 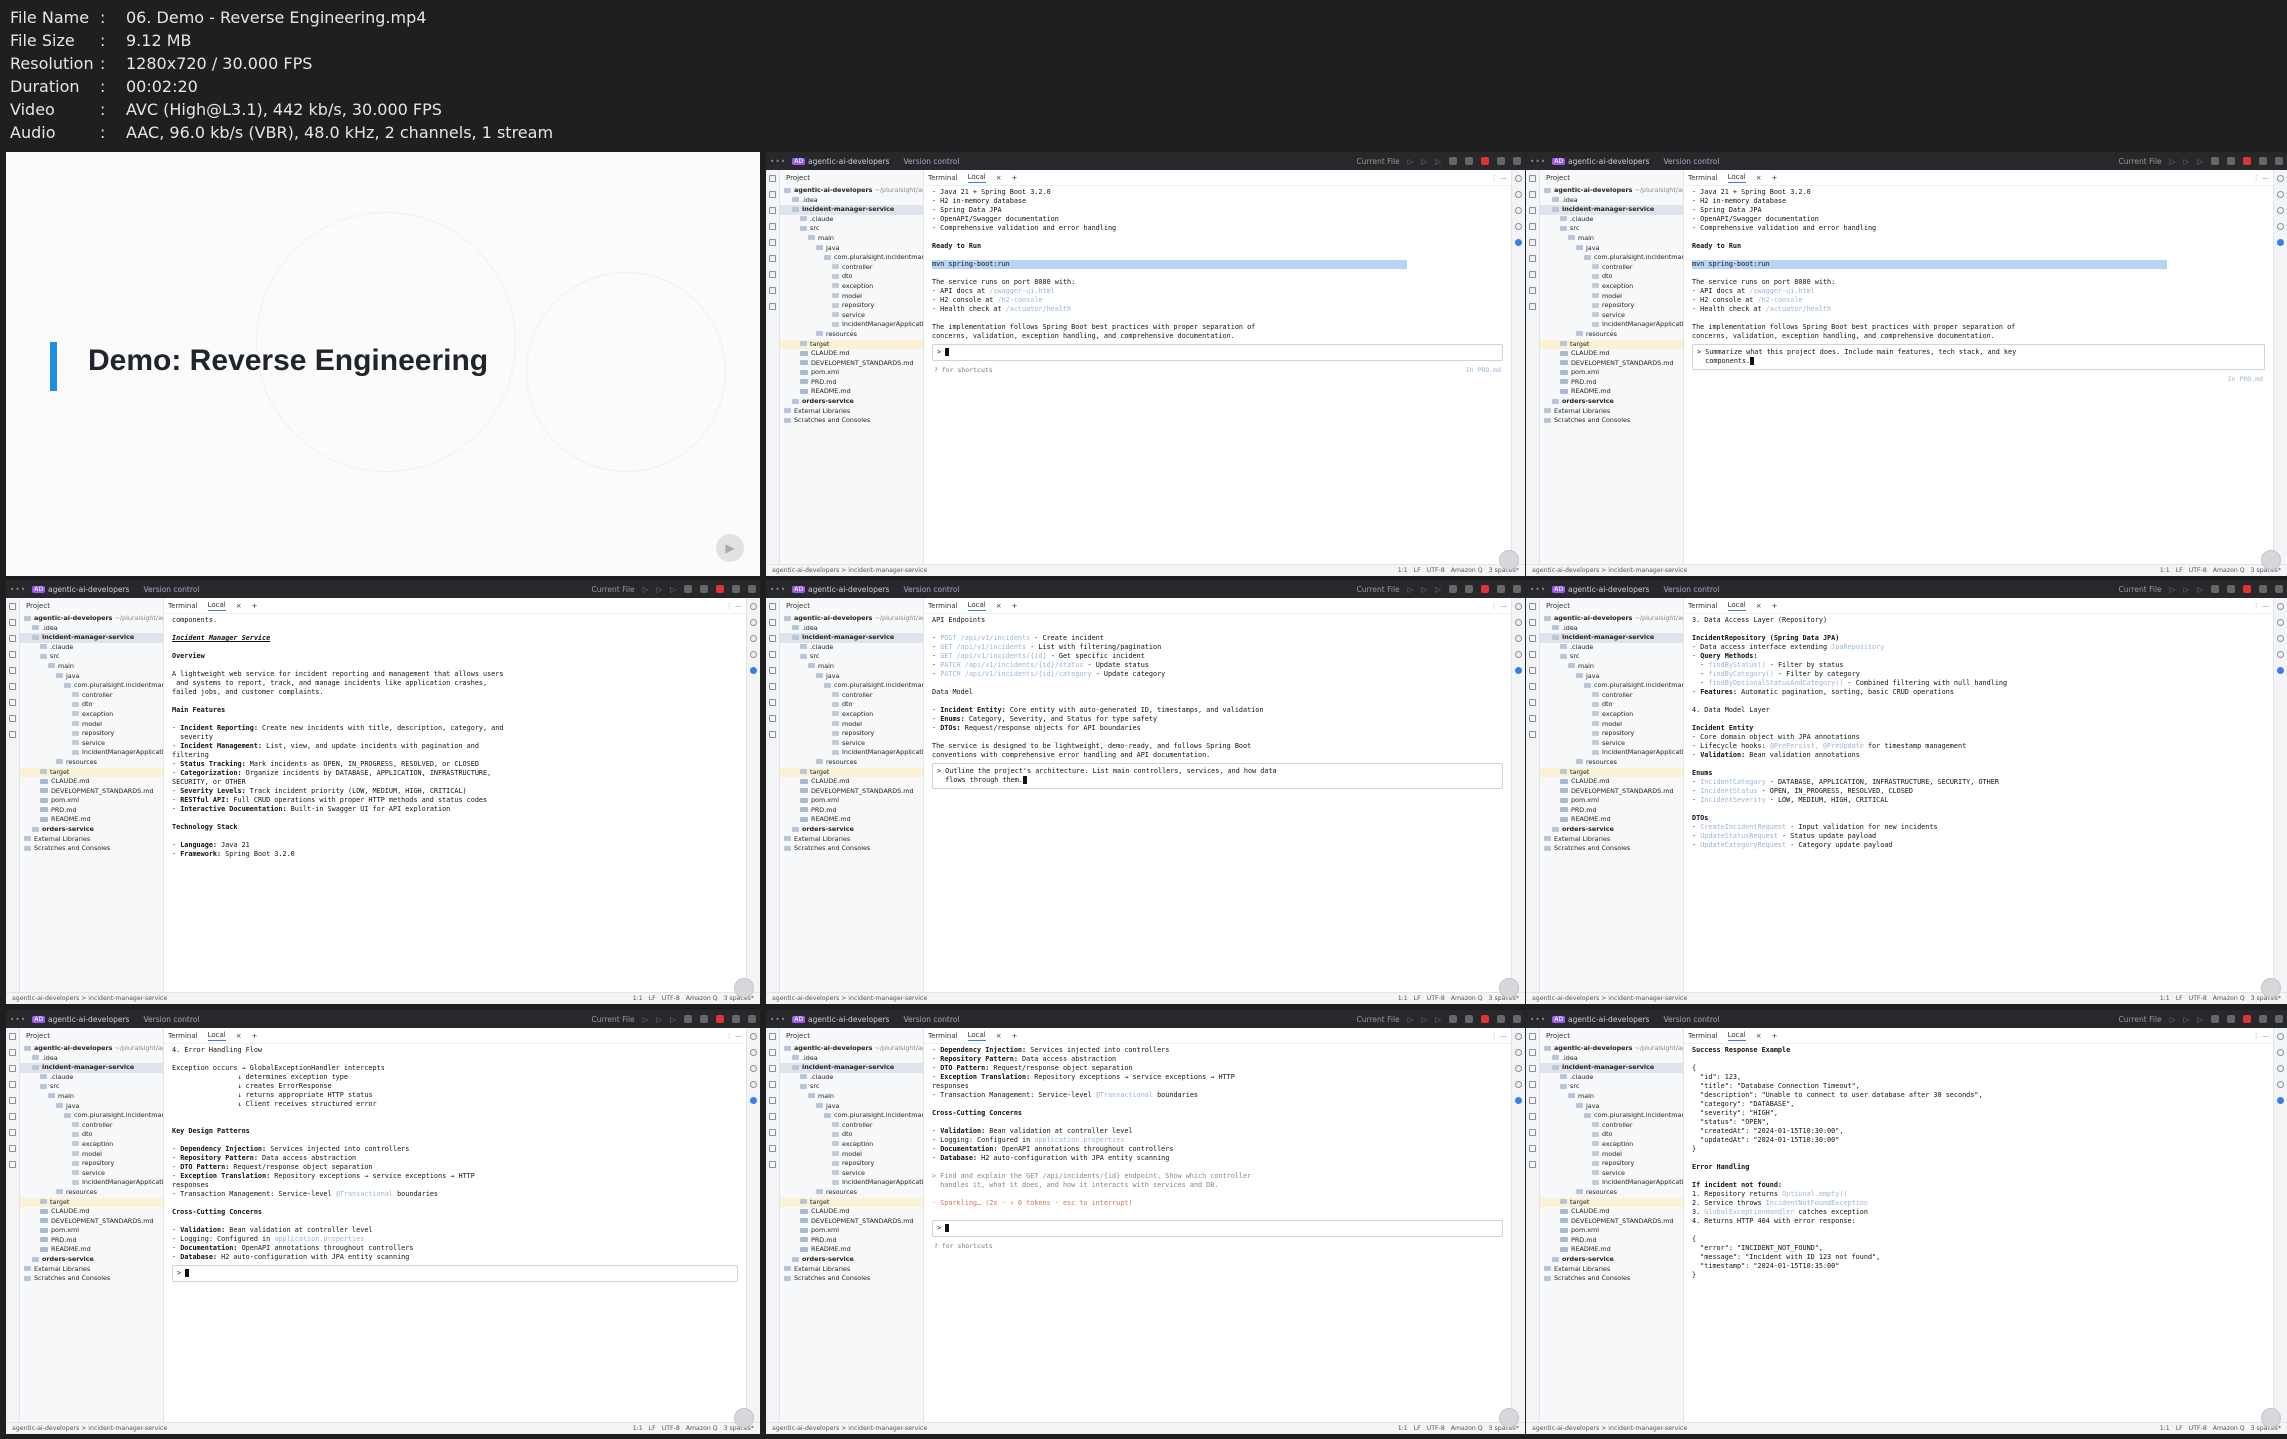 I want to click on project-tree-item: .claude, so click(x=1611, y=1078).